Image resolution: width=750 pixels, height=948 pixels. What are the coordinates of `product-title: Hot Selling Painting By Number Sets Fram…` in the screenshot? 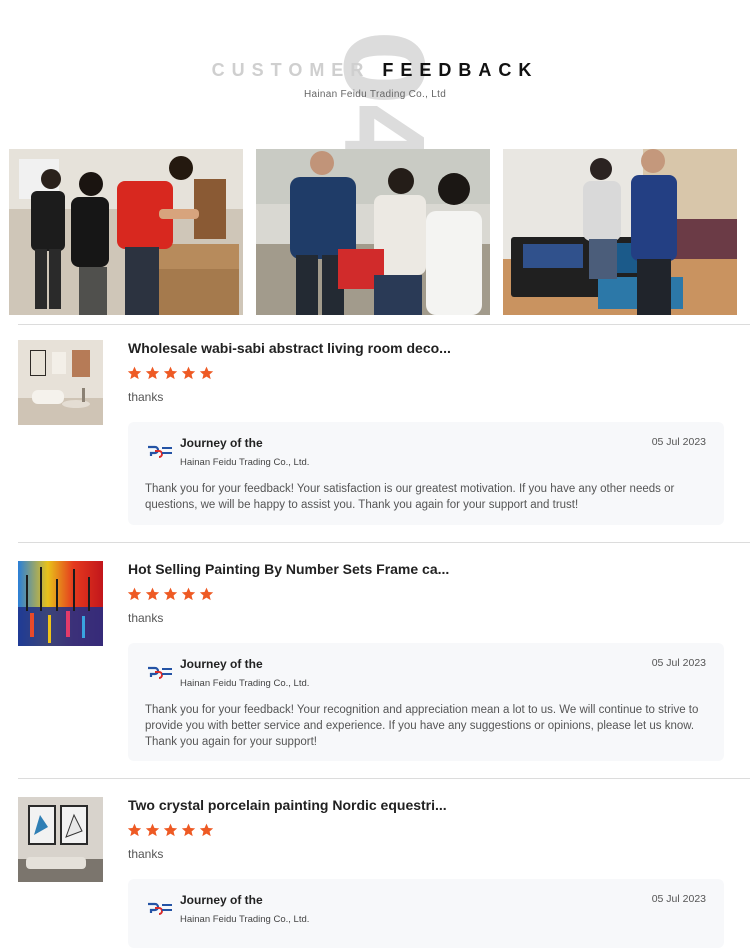 It's located at (288, 569).